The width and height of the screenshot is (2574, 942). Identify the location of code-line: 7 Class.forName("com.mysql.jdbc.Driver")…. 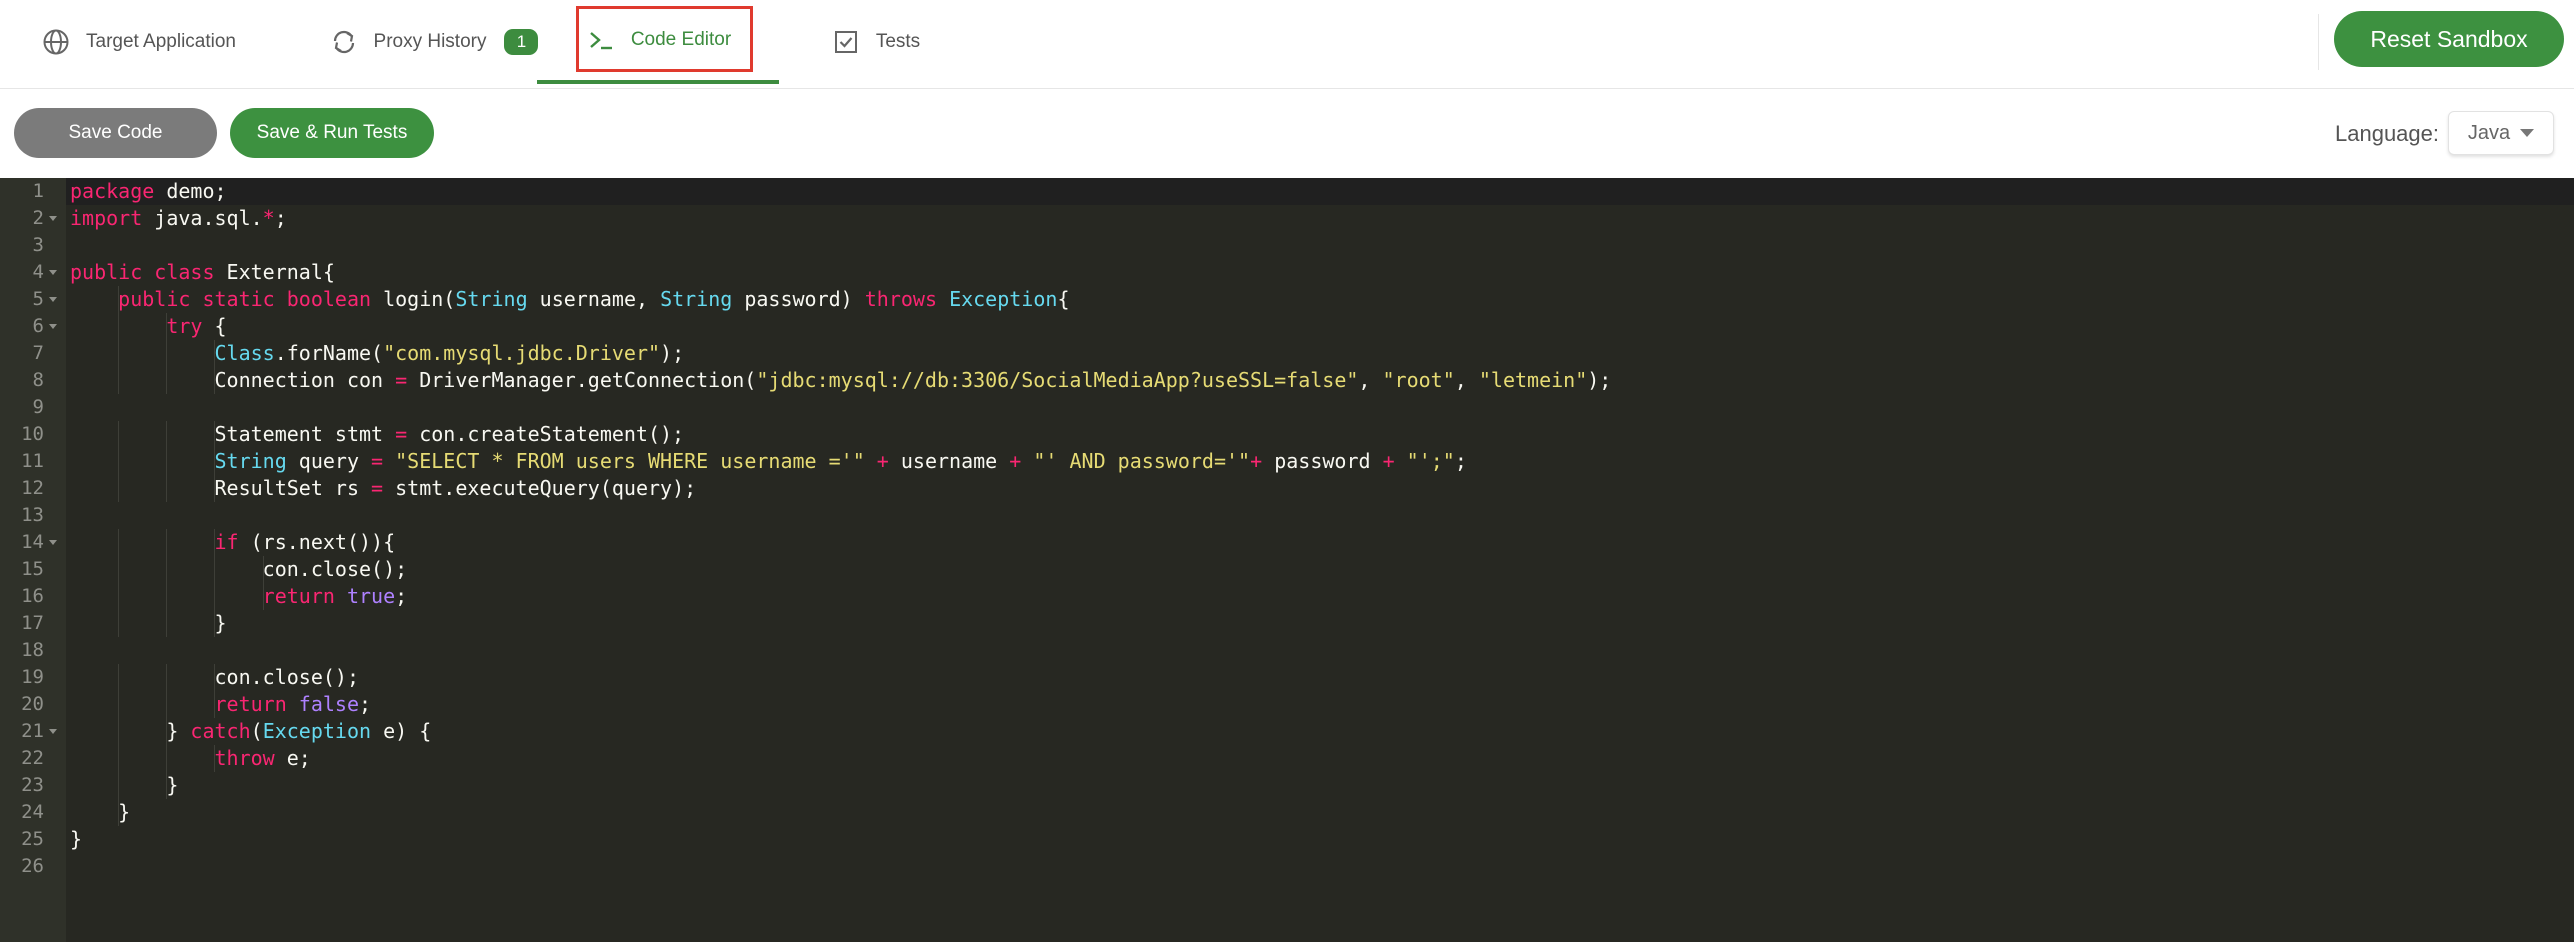
(1287, 353).